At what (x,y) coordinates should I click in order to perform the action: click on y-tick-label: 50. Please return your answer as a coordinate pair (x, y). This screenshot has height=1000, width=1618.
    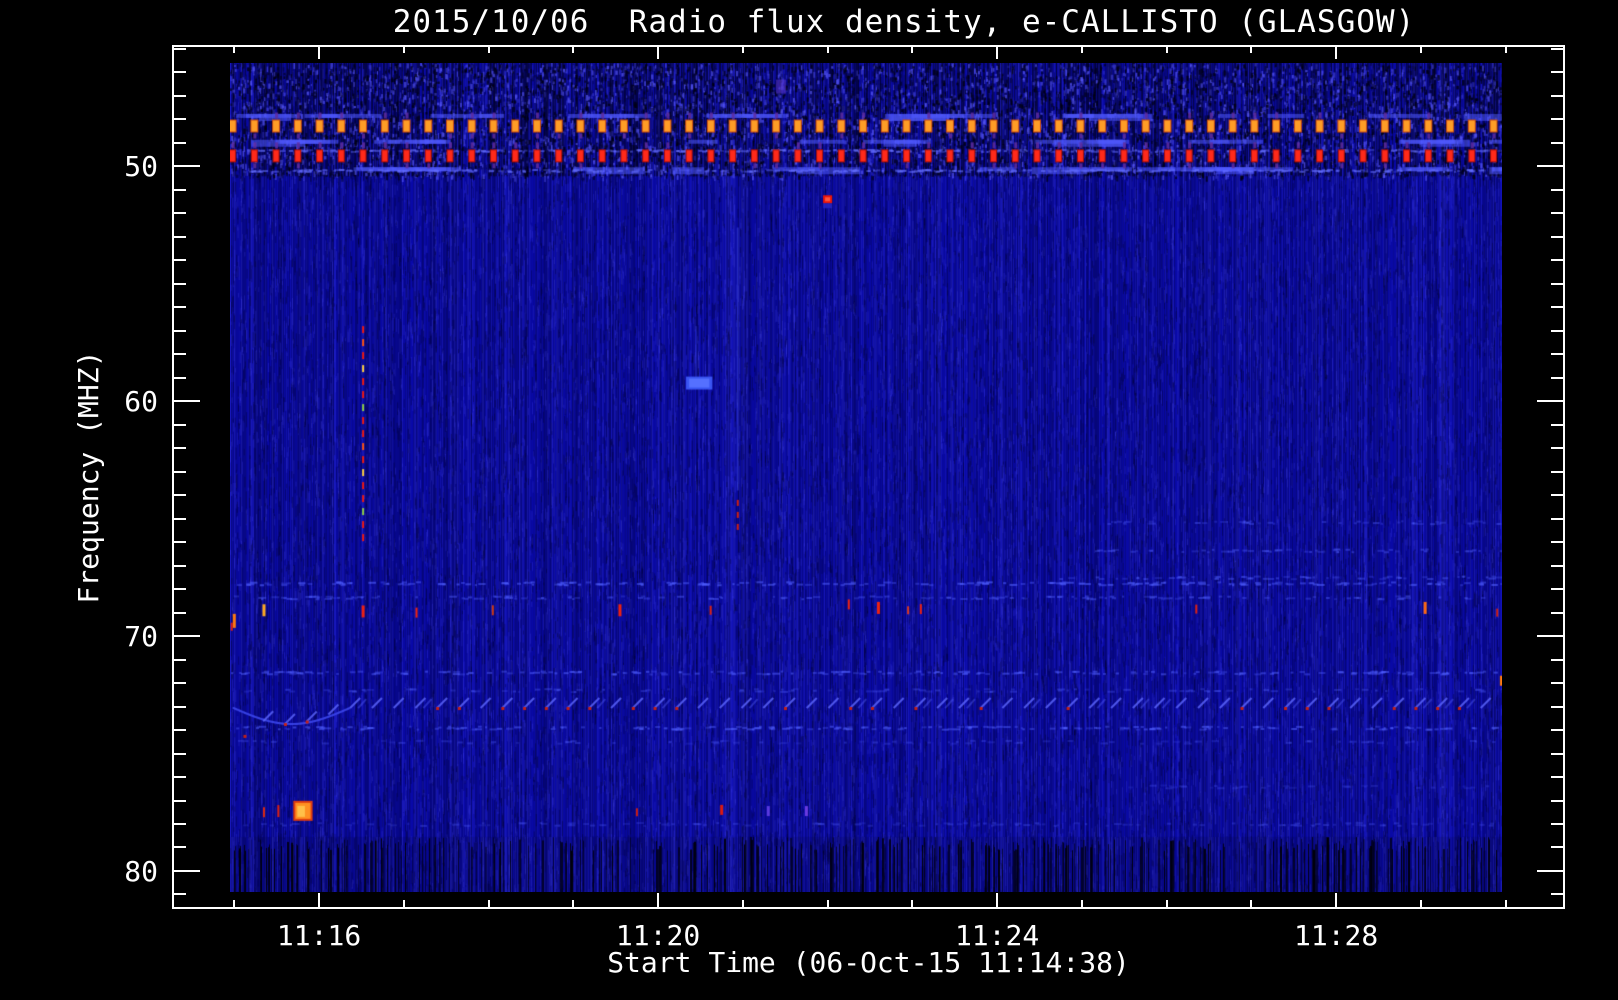
    Looking at the image, I should click on (141, 167).